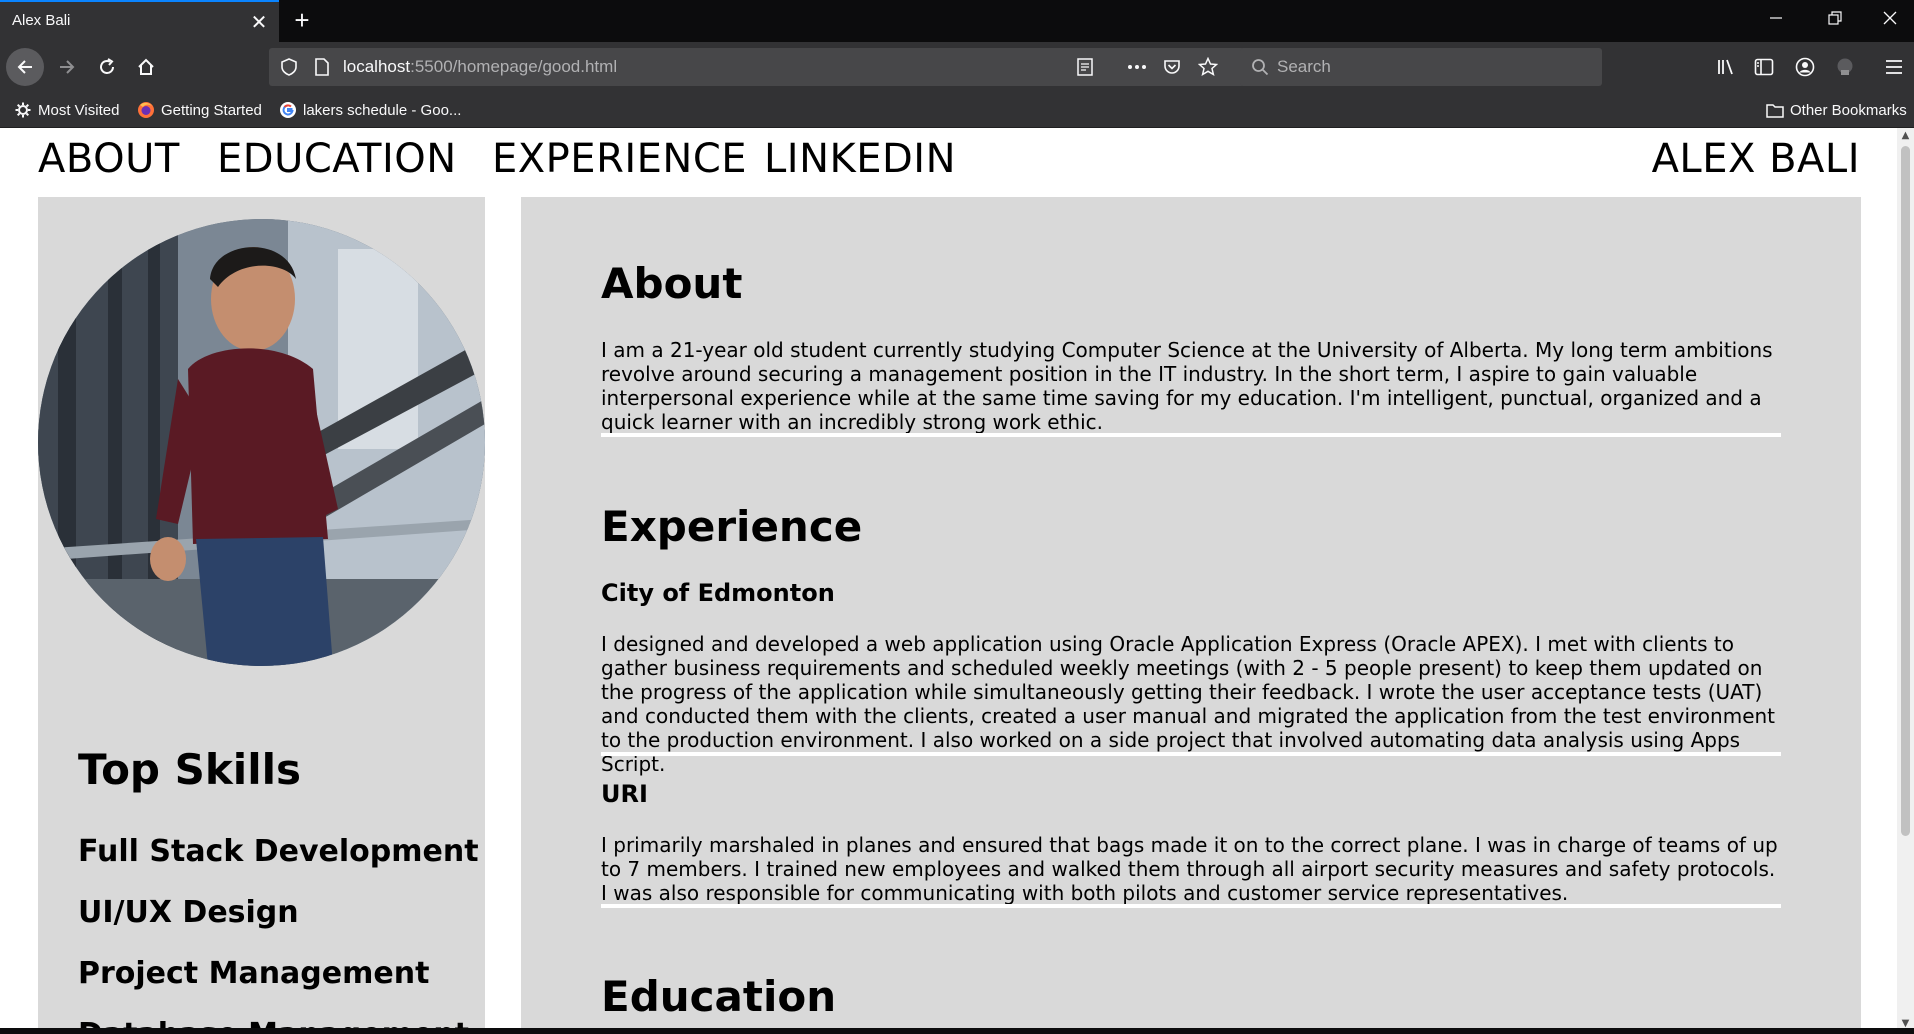 The height and width of the screenshot is (1034, 1914). What do you see at coordinates (957, 21) in the screenshot?
I see `tab-strip: Alex Bali ✕ +` at bounding box center [957, 21].